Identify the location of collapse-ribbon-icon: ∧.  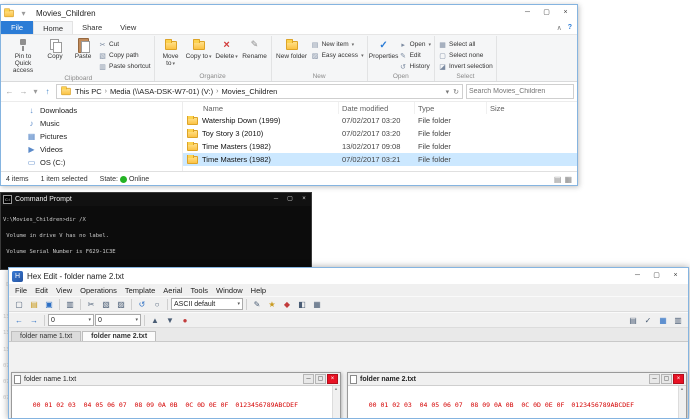
(559, 28).